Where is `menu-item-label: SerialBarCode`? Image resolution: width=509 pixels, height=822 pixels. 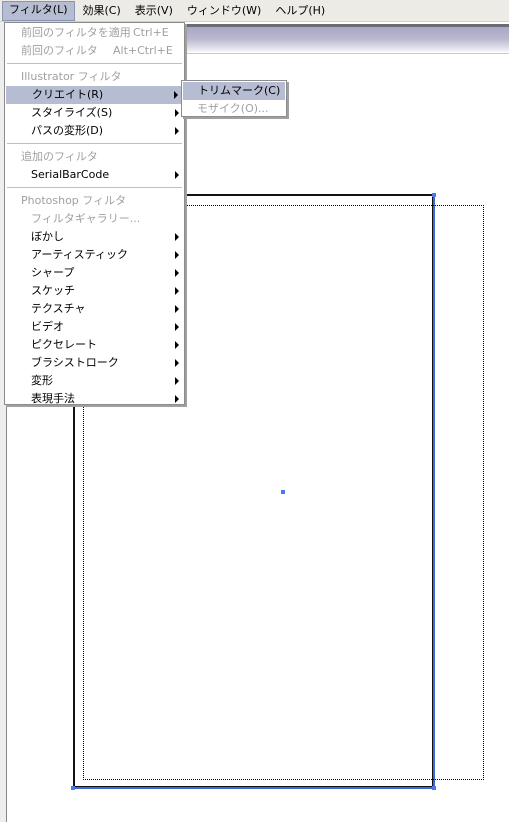 menu-item-label: SerialBarCode is located at coordinates (70, 174).